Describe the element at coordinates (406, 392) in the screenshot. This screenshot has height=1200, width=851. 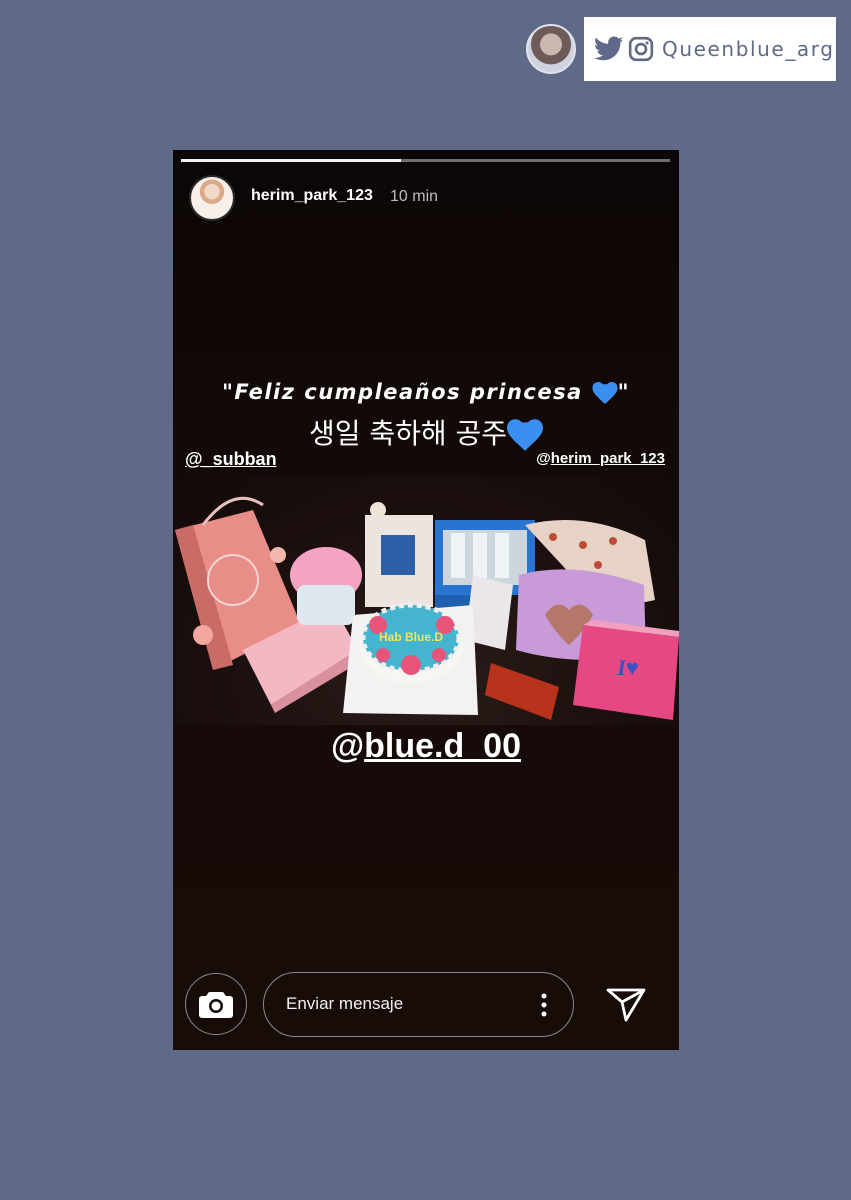
I see `caption-spanish-text: "Feliz cumpleaños princesa` at that location.